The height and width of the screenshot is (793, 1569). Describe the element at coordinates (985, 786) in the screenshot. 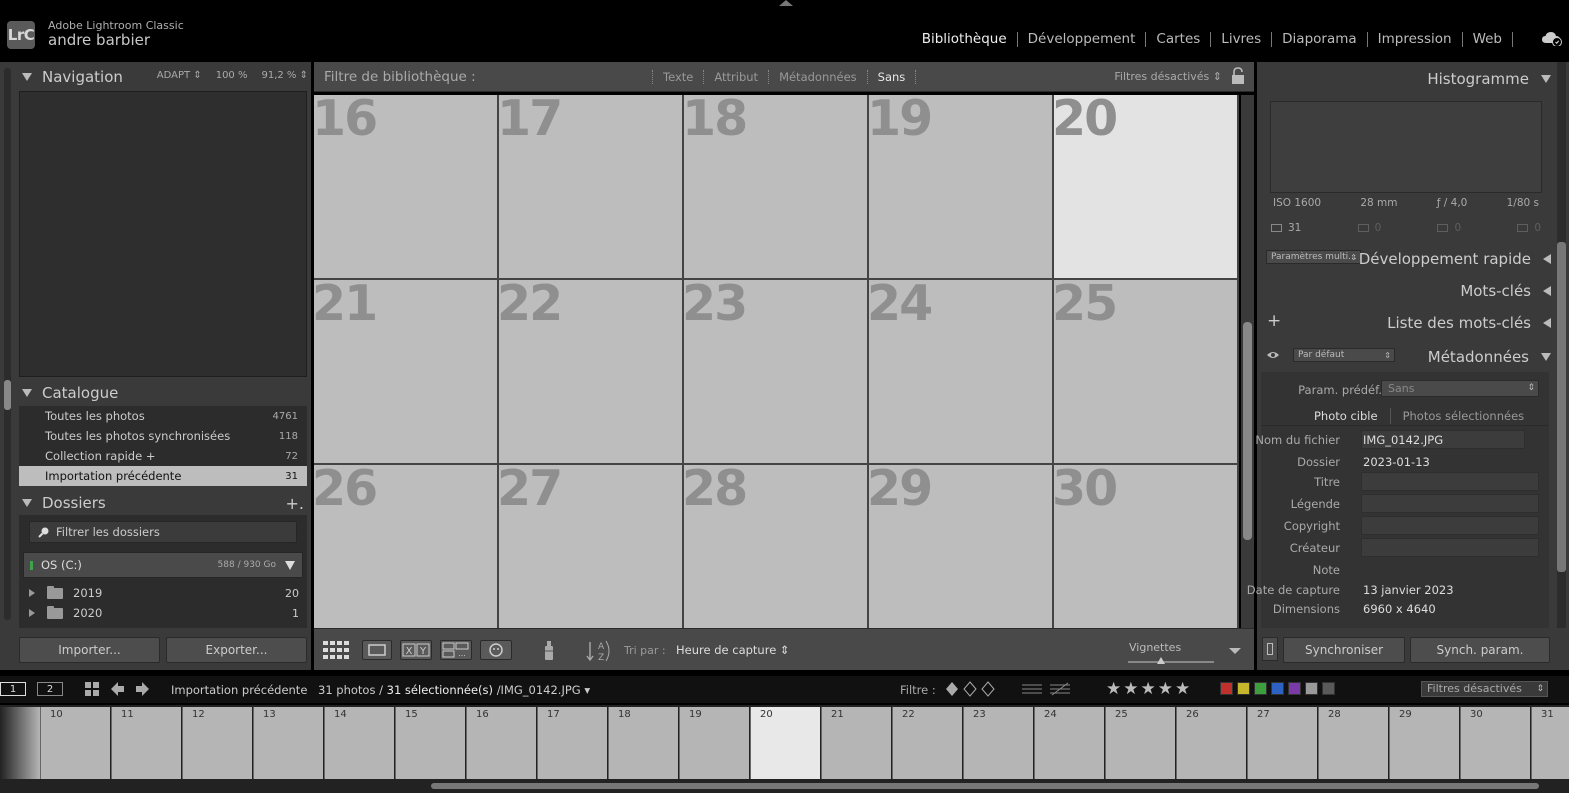

I see `filmstrip-scrollbar` at that location.